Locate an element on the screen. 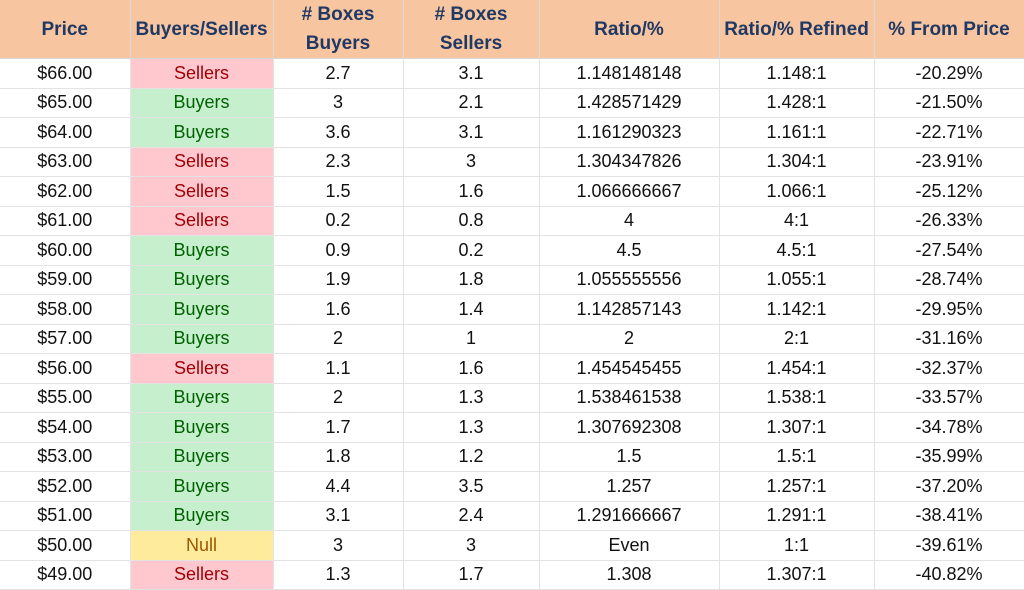 The height and width of the screenshot is (590, 1024). cell-buyers-sellers: Null is located at coordinates (202, 545).